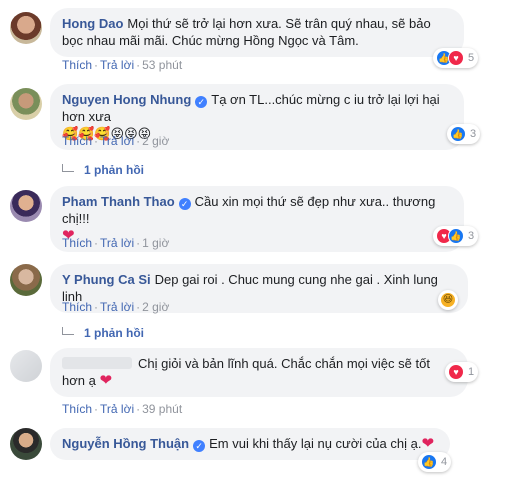 The image size is (514, 483). What do you see at coordinates (471, 372) in the screenshot?
I see `reaction-count: 1` at bounding box center [471, 372].